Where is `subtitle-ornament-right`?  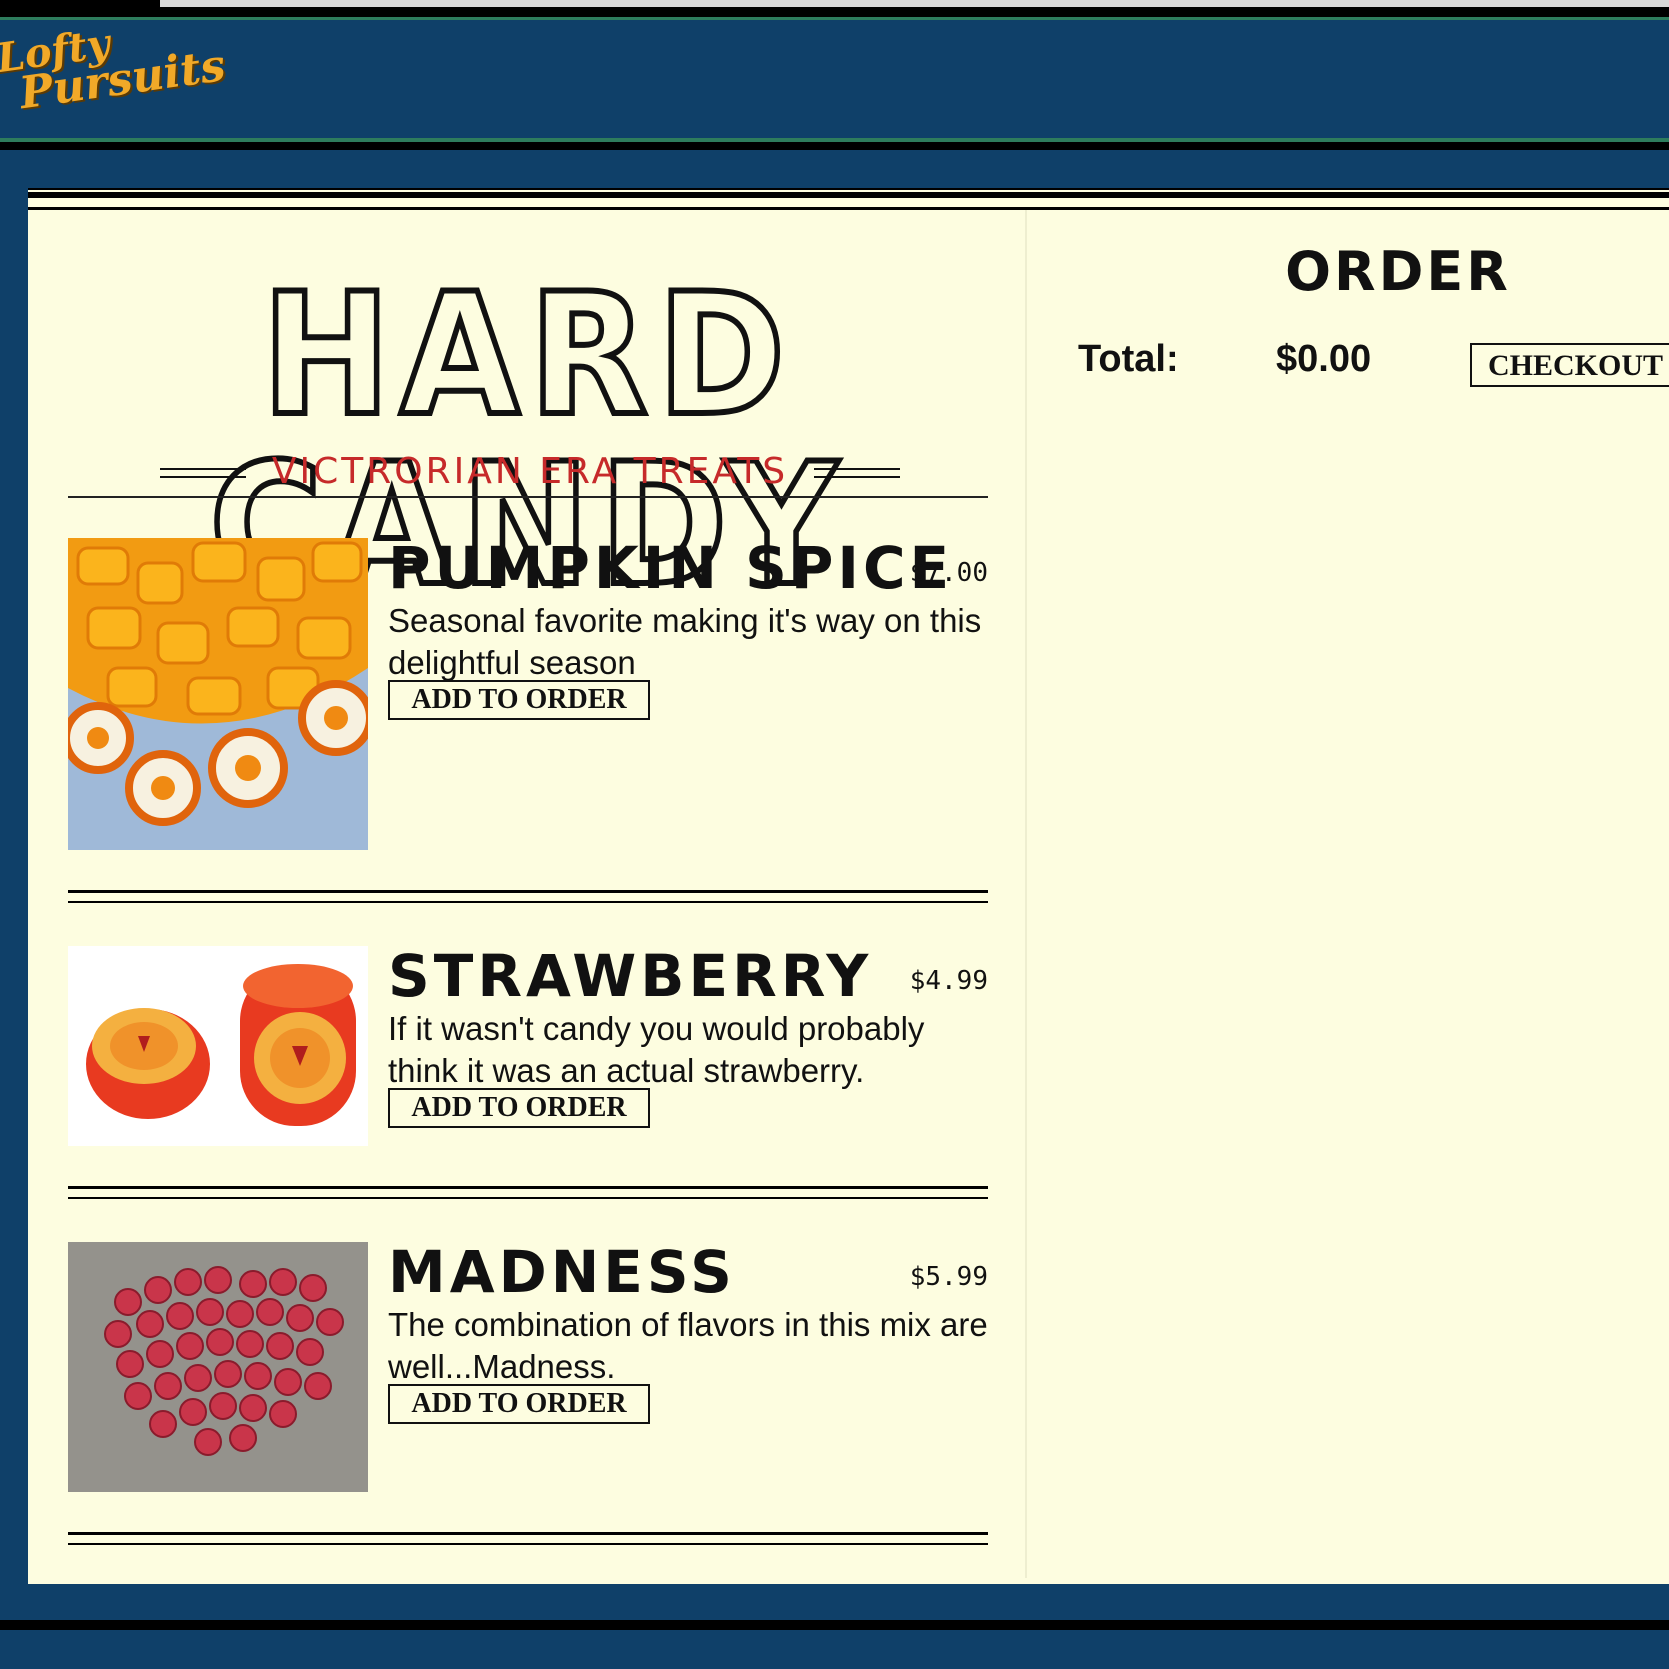 subtitle-ornament-right is located at coordinates (857, 473).